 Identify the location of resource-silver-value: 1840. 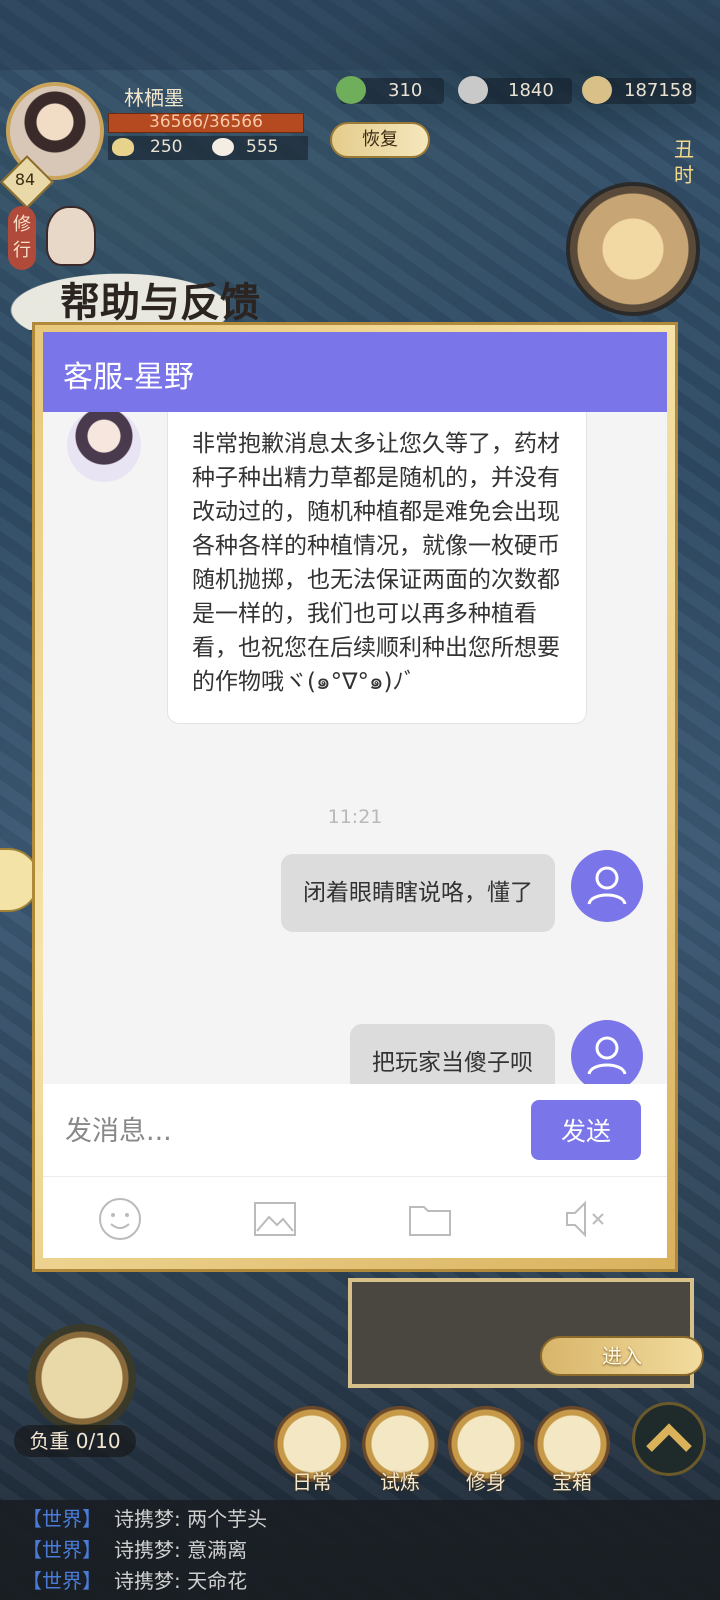
(531, 90).